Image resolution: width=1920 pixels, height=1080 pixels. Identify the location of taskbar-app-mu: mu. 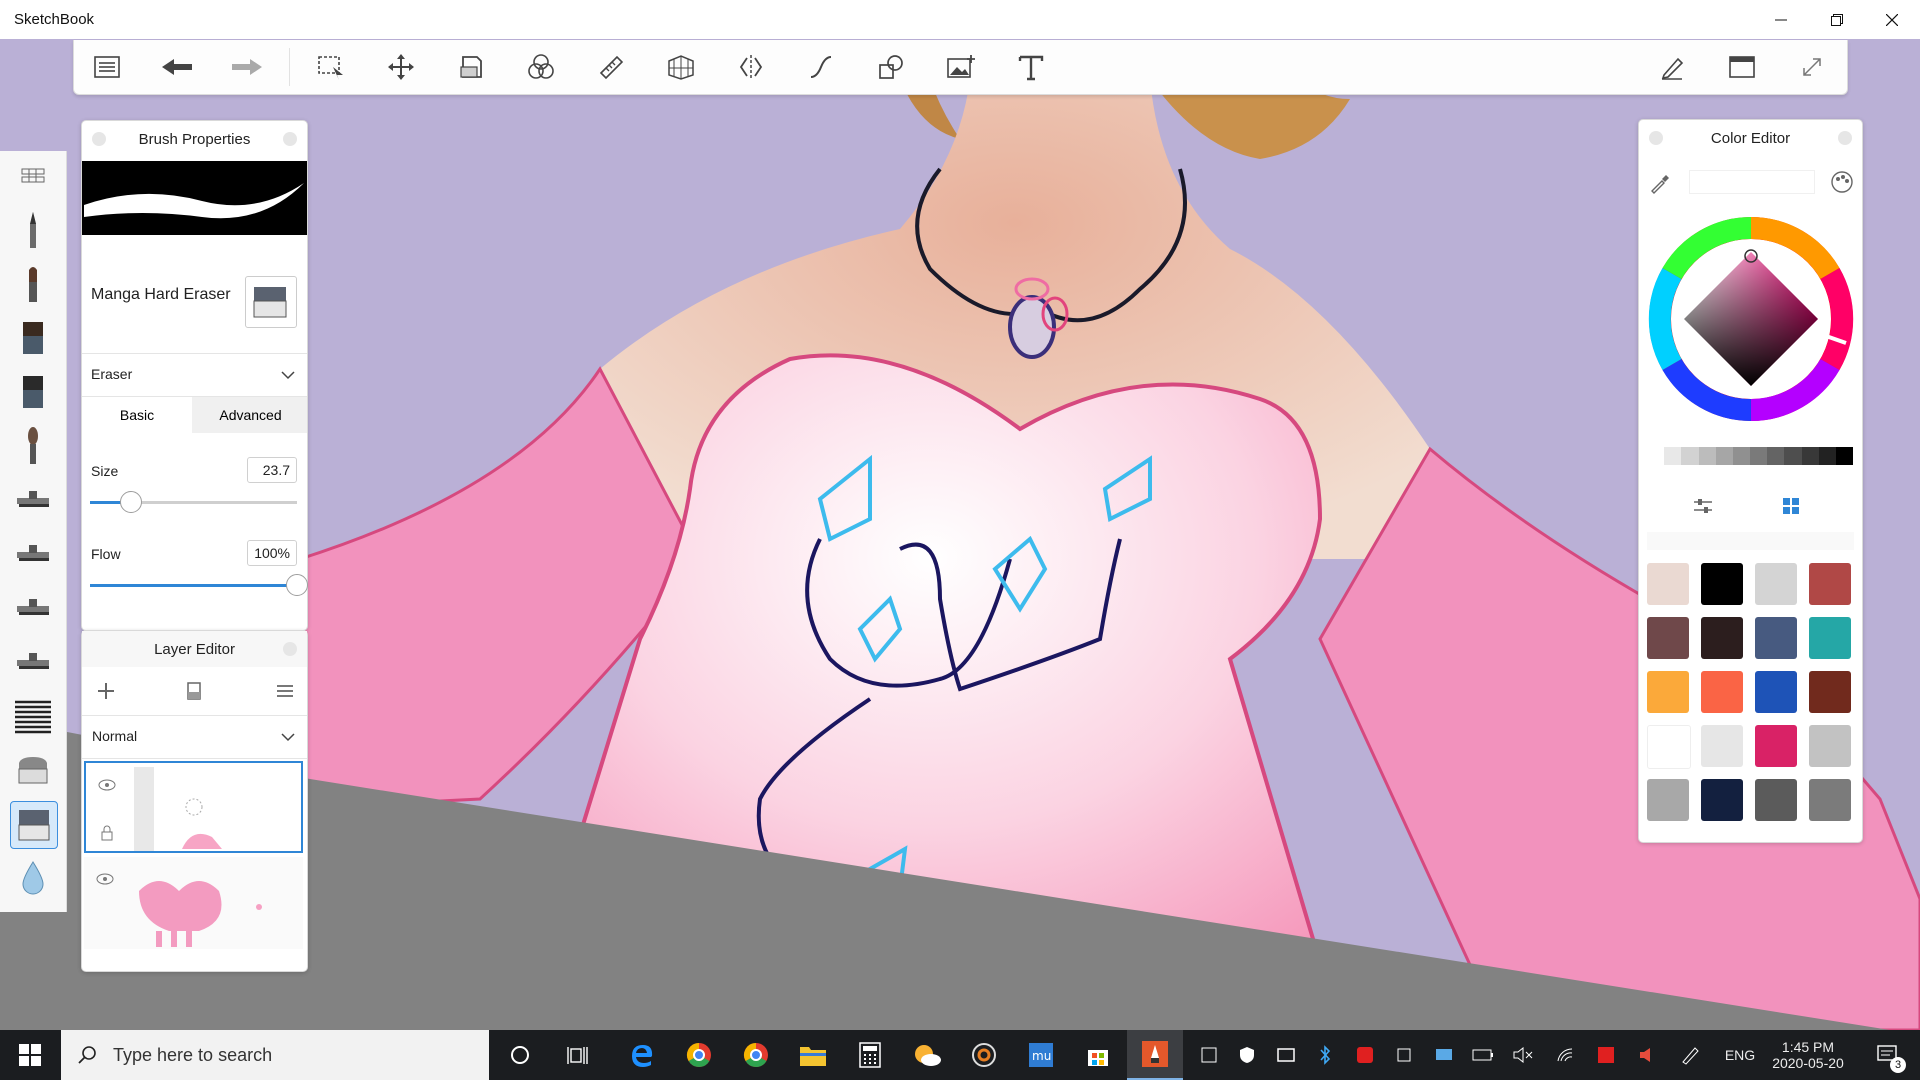
(1041, 1055).